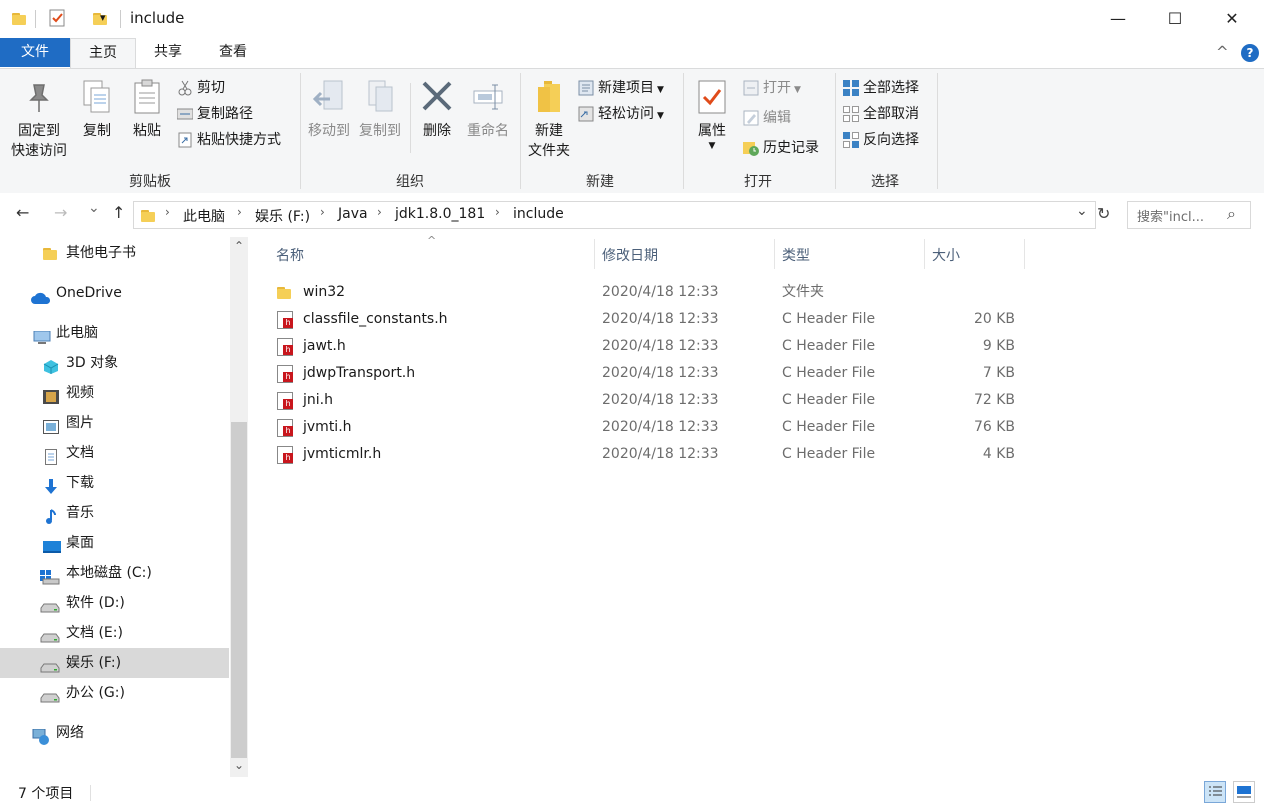 The image size is (1264, 808). What do you see at coordinates (1175, 19) in the screenshot?
I see `maximize-button: ☐` at bounding box center [1175, 19].